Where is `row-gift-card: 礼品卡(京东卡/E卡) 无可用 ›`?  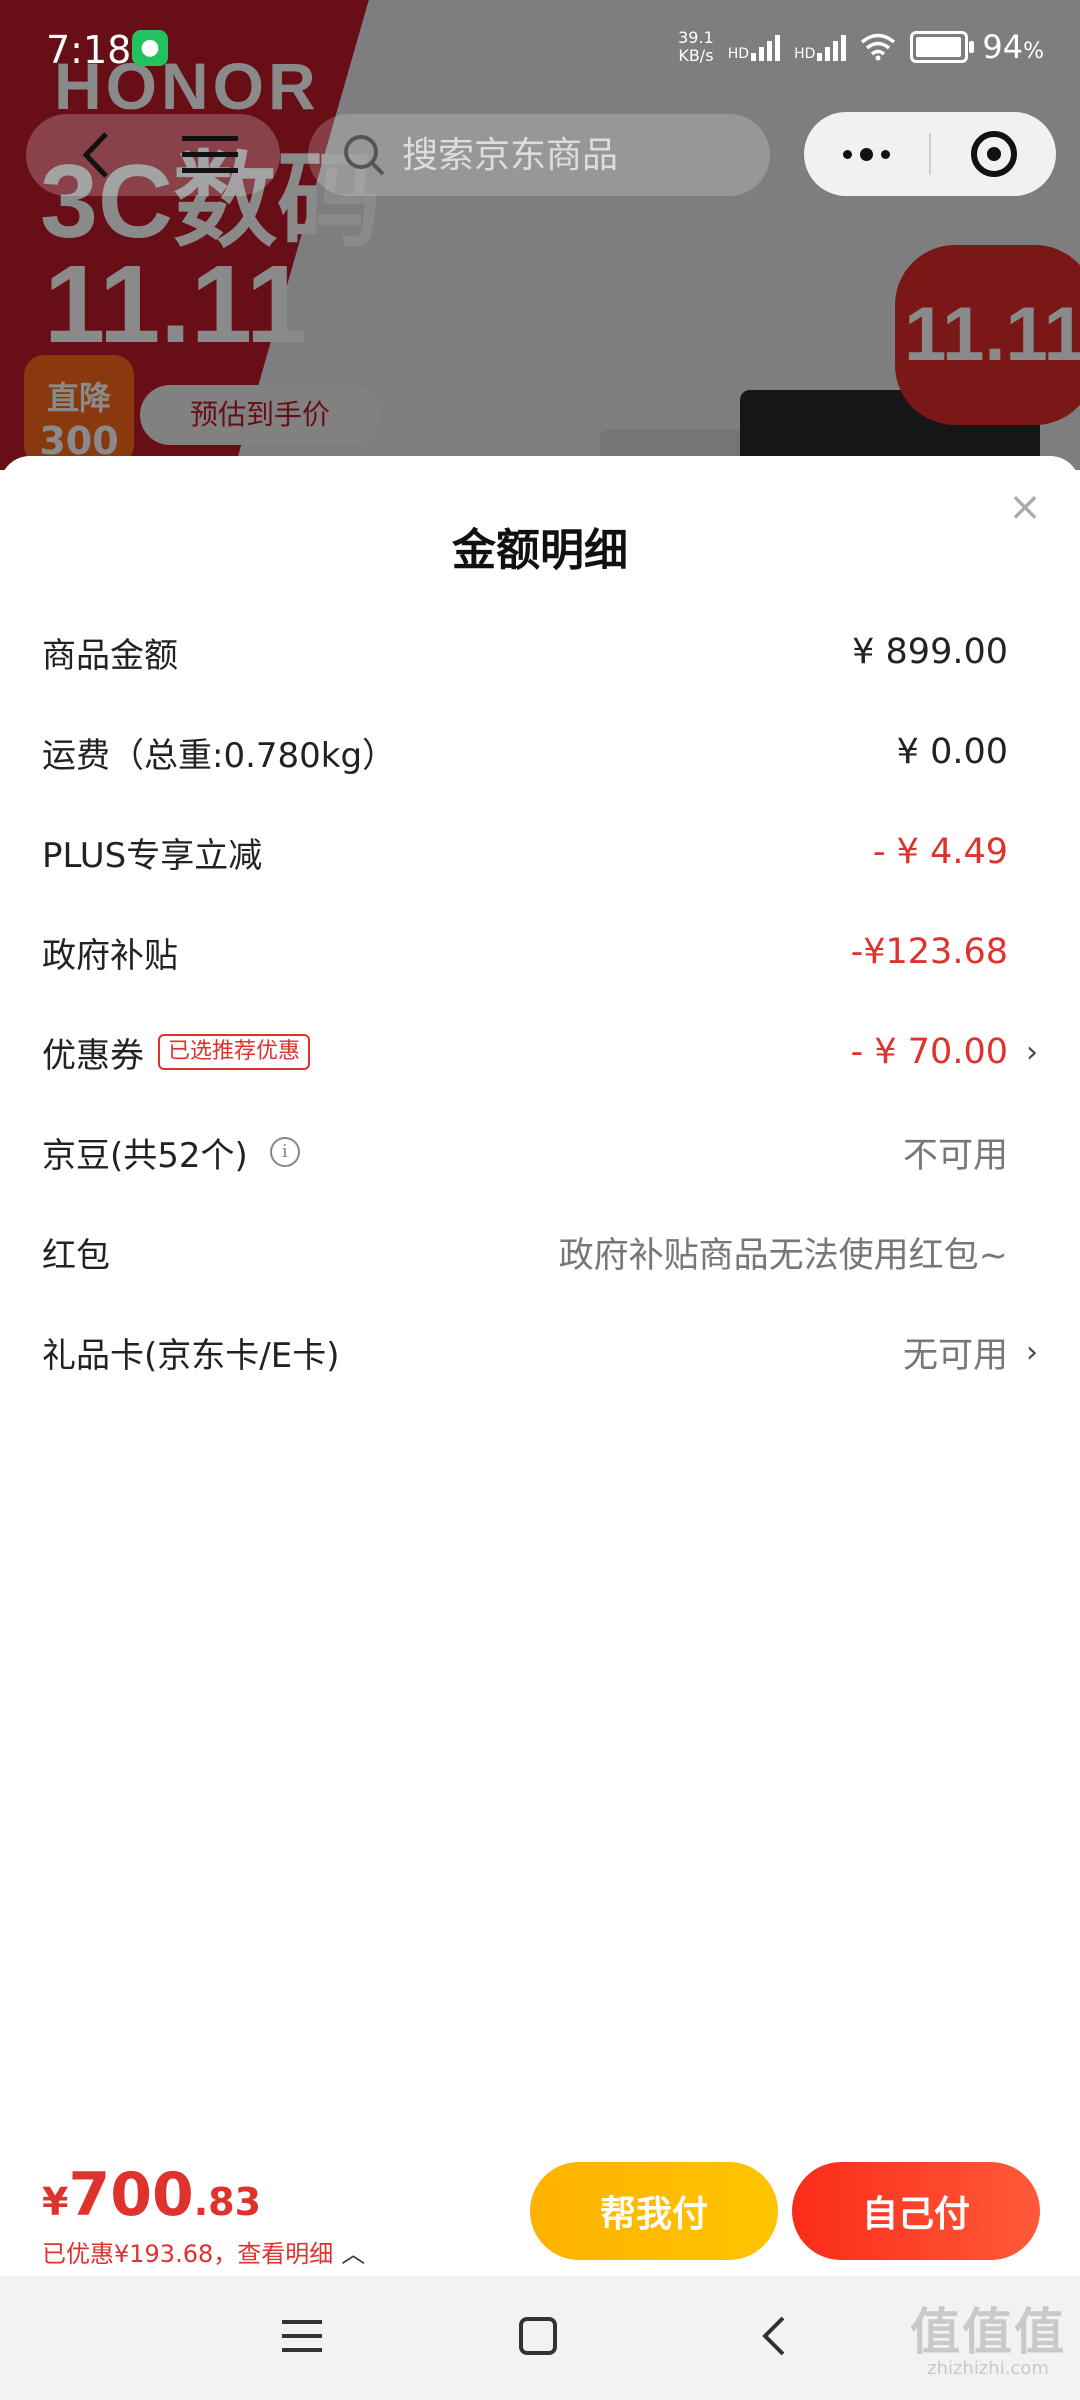 row-gift-card: 礼品卡(京东卡/E卡) 无可用 › is located at coordinates (540, 1352).